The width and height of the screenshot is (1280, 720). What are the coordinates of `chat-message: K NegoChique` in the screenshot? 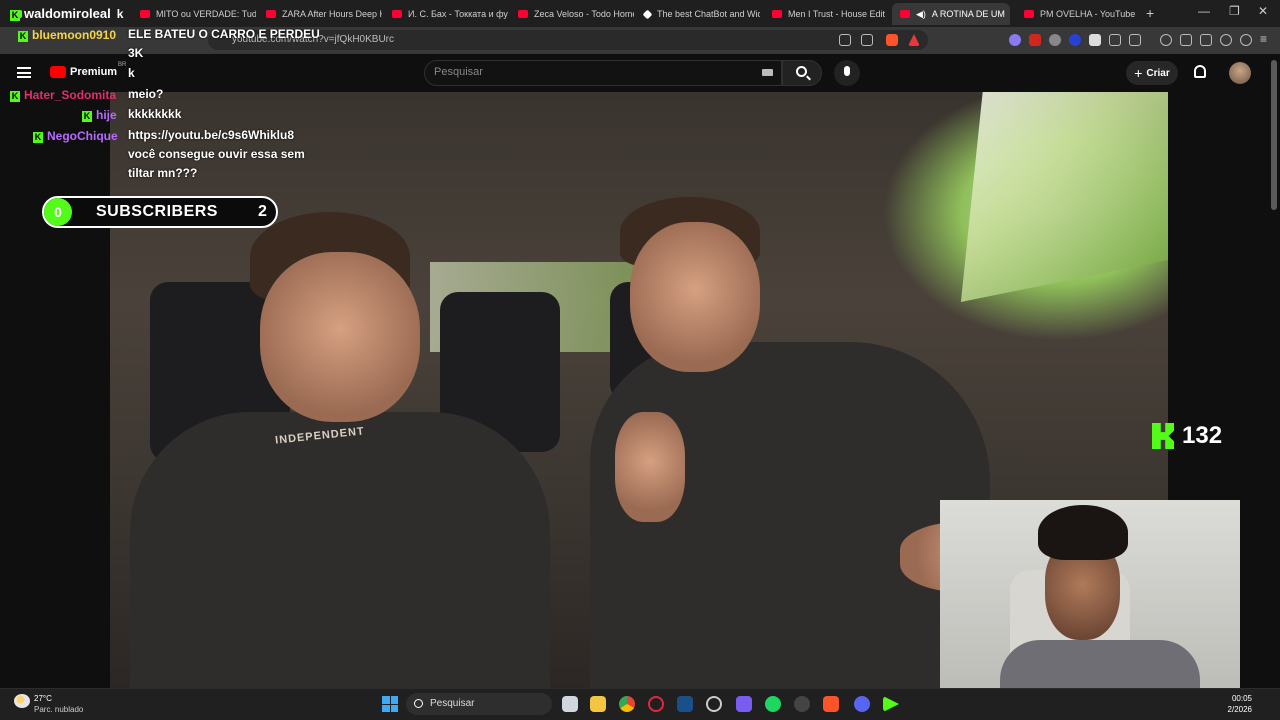 It's located at (78, 136).